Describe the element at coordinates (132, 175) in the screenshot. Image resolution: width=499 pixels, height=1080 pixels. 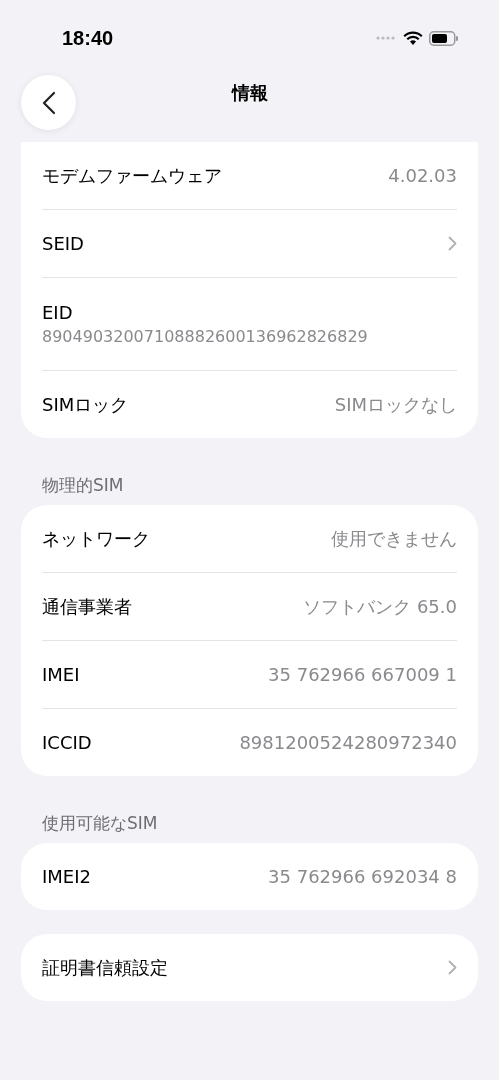
I see `row-label: モデムファームウェア` at that location.